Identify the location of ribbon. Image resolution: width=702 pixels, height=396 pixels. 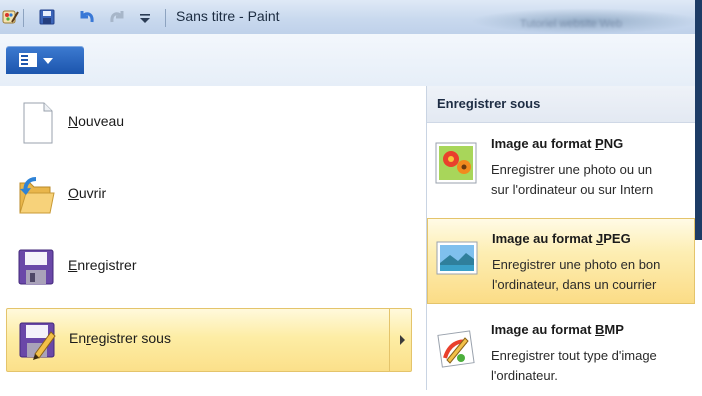
(351, 60).